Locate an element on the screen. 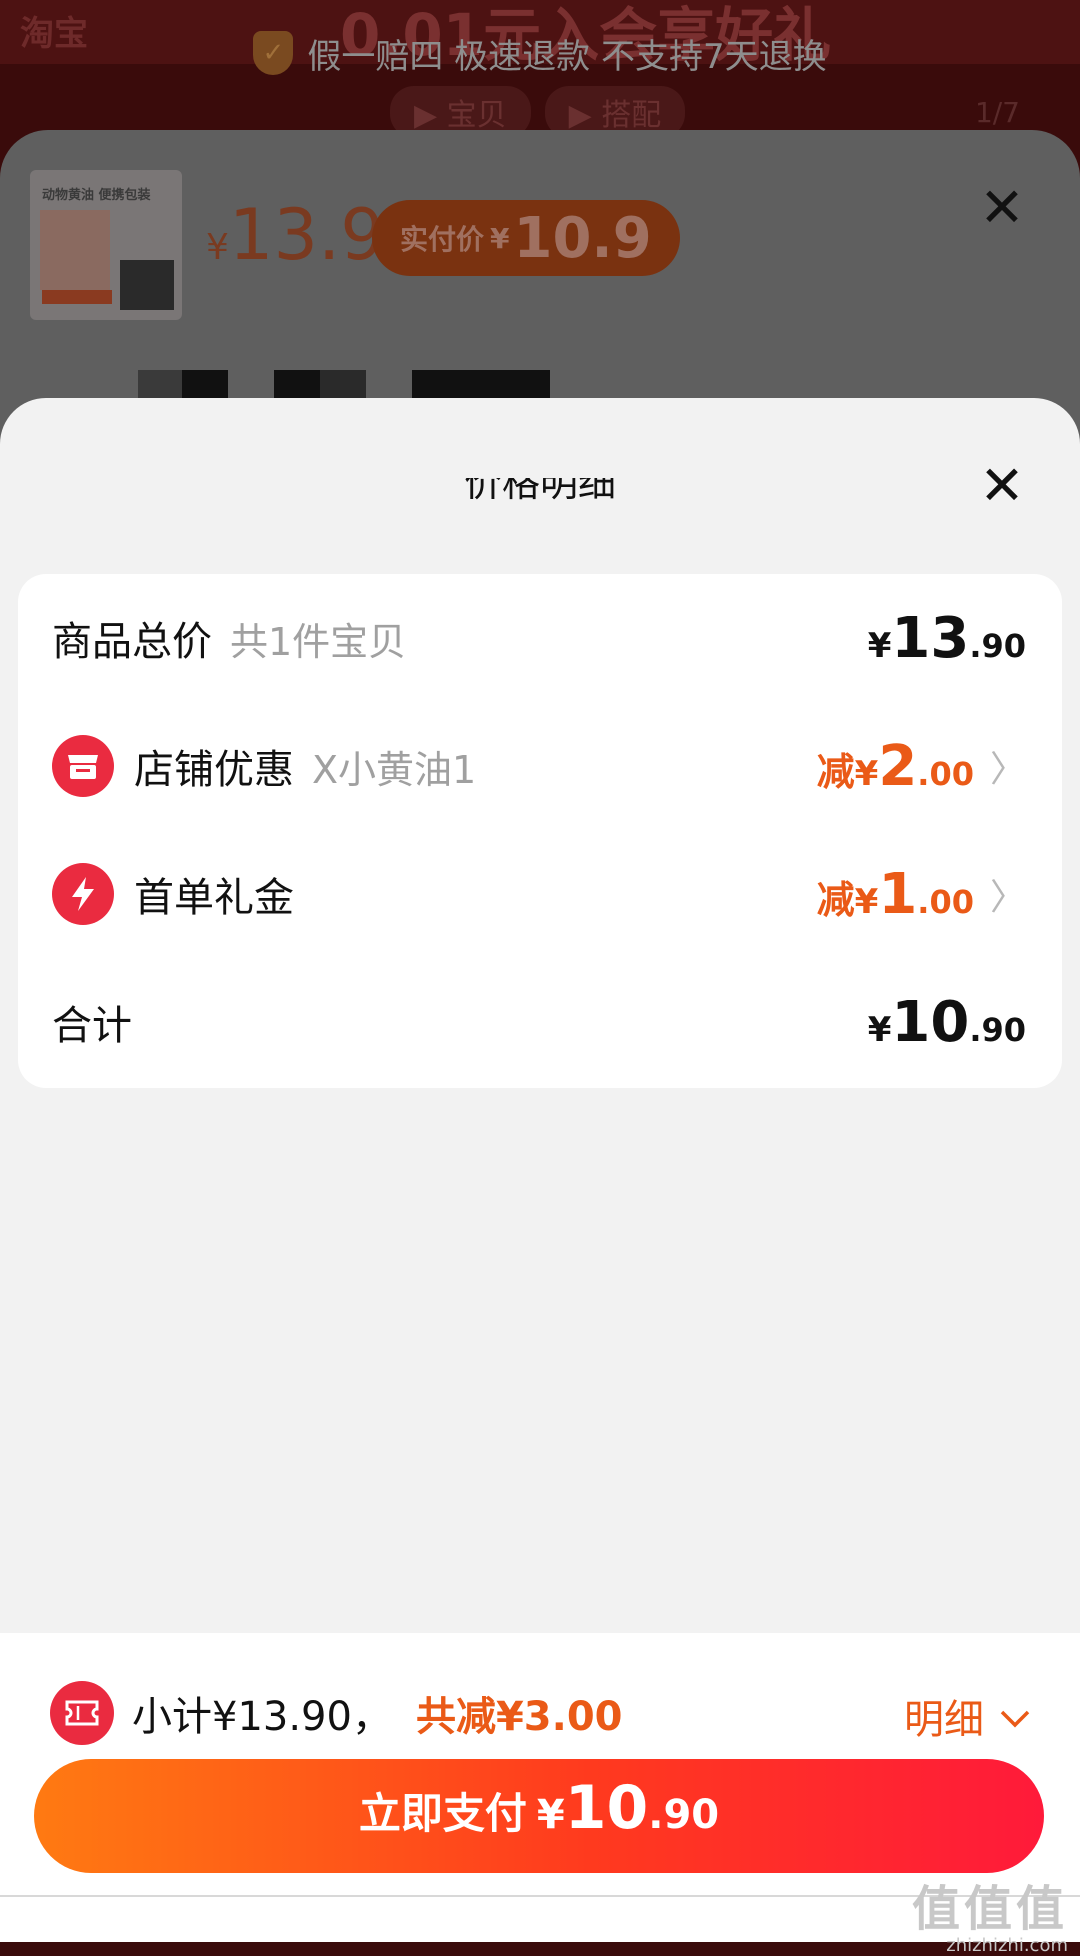  sheet-title: 价格明细 is located at coordinates (539, 491).